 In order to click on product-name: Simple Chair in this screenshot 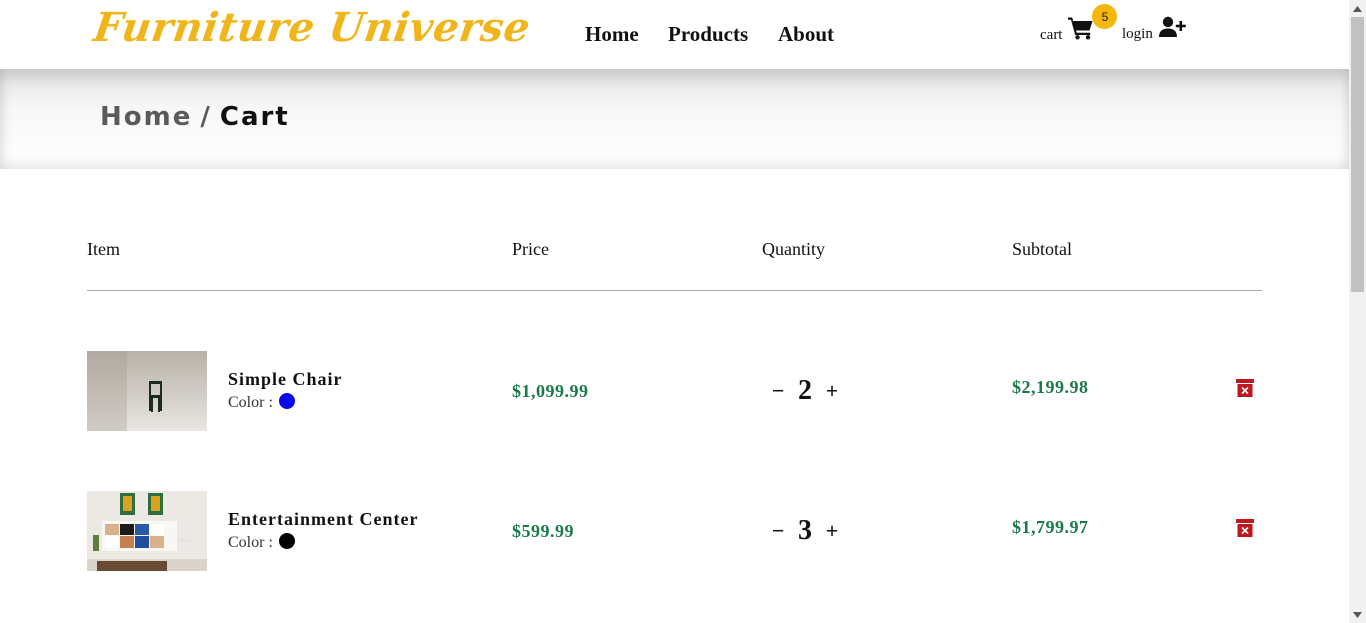, I will do `click(285, 379)`.